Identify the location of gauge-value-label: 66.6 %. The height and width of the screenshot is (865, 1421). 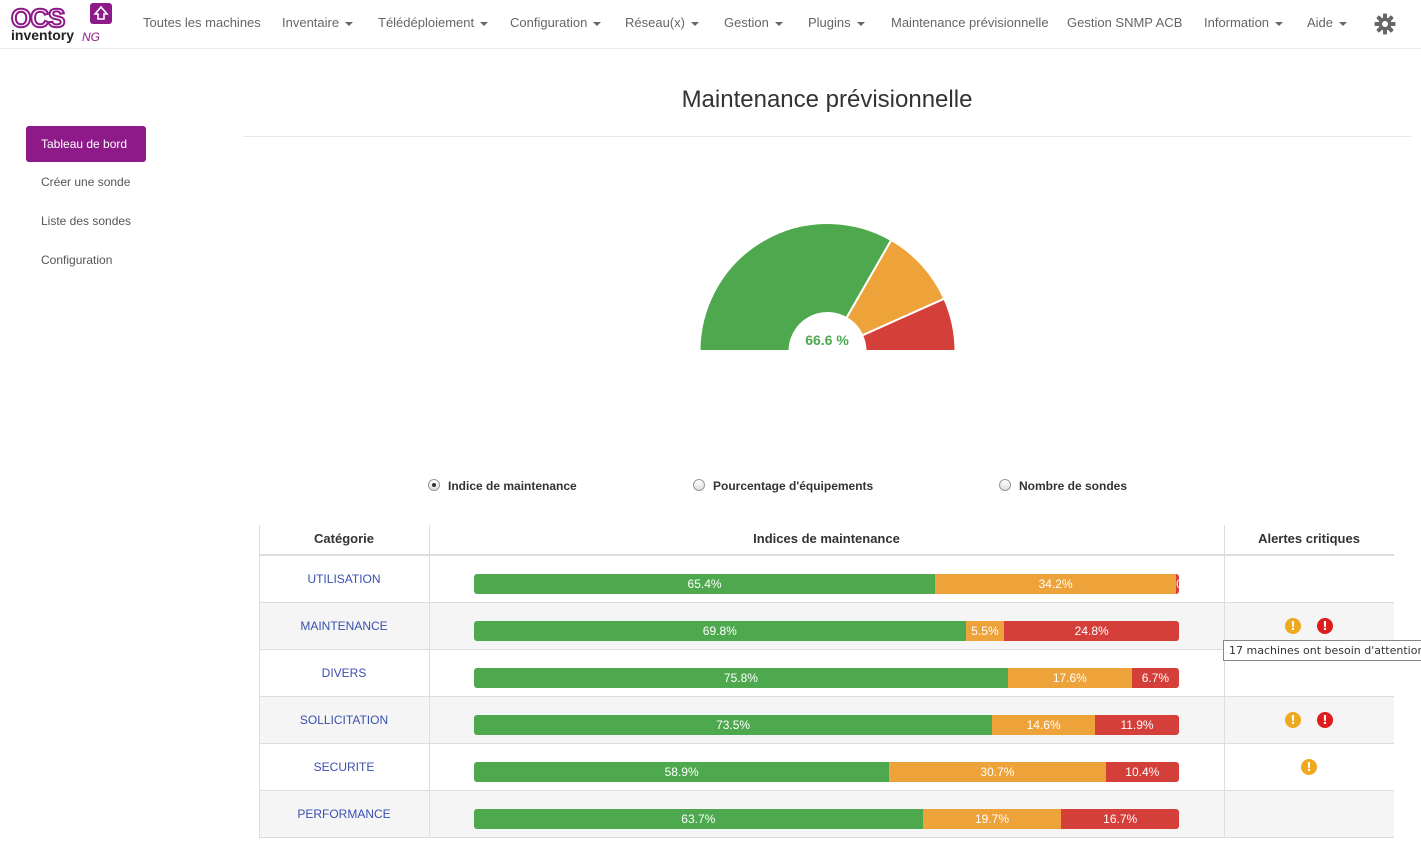
(827, 340).